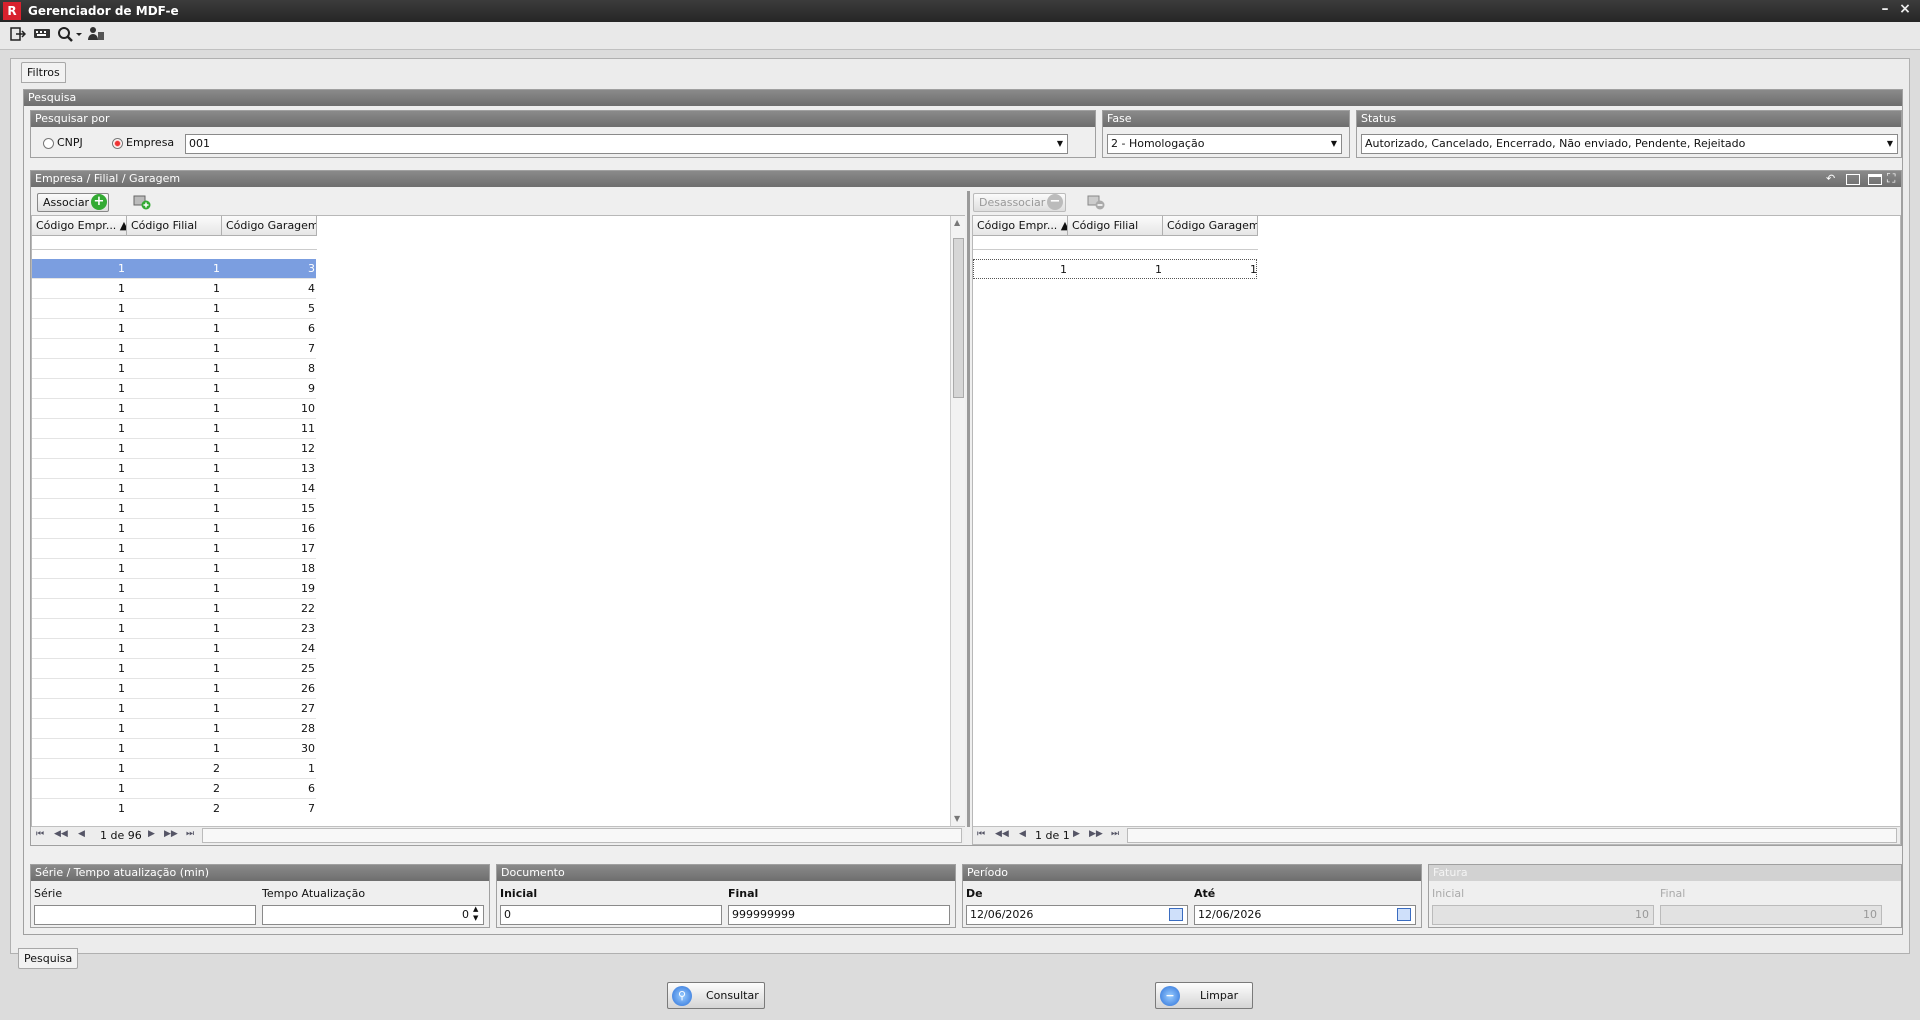 The image size is (1920, 1020). I want to click on serie-input, so click(145, 915).